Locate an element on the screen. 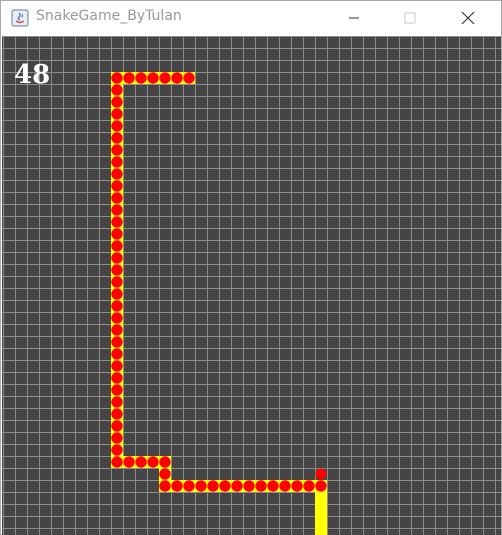  close-icon is located at coordinates (468, 18).